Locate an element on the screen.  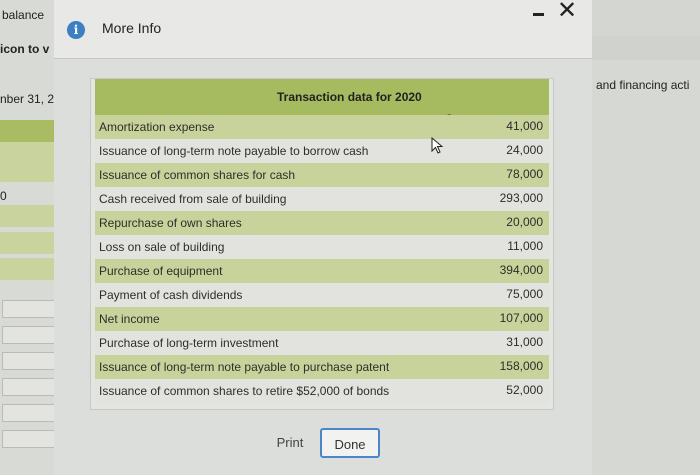
close-icon: ✕ is located at coordinates (567, 12).